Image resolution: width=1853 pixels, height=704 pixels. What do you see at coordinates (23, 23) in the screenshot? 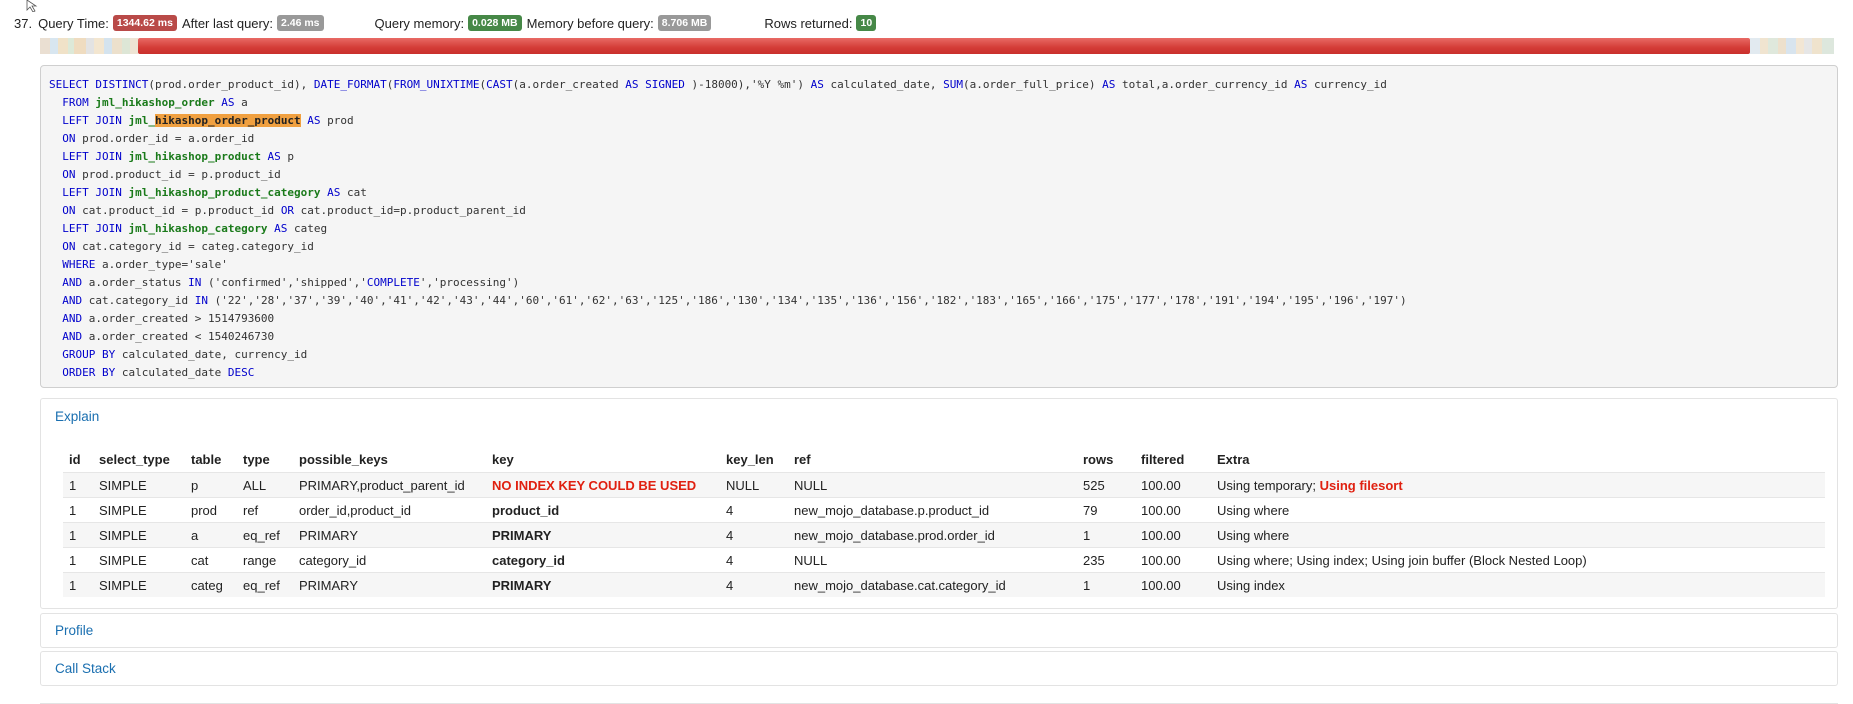
I see `query-number: 37.` at bounding box center [23, 23].